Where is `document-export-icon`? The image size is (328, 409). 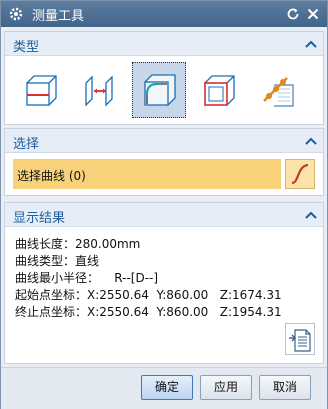
document-export-icon is located at coordinates (300, 340).